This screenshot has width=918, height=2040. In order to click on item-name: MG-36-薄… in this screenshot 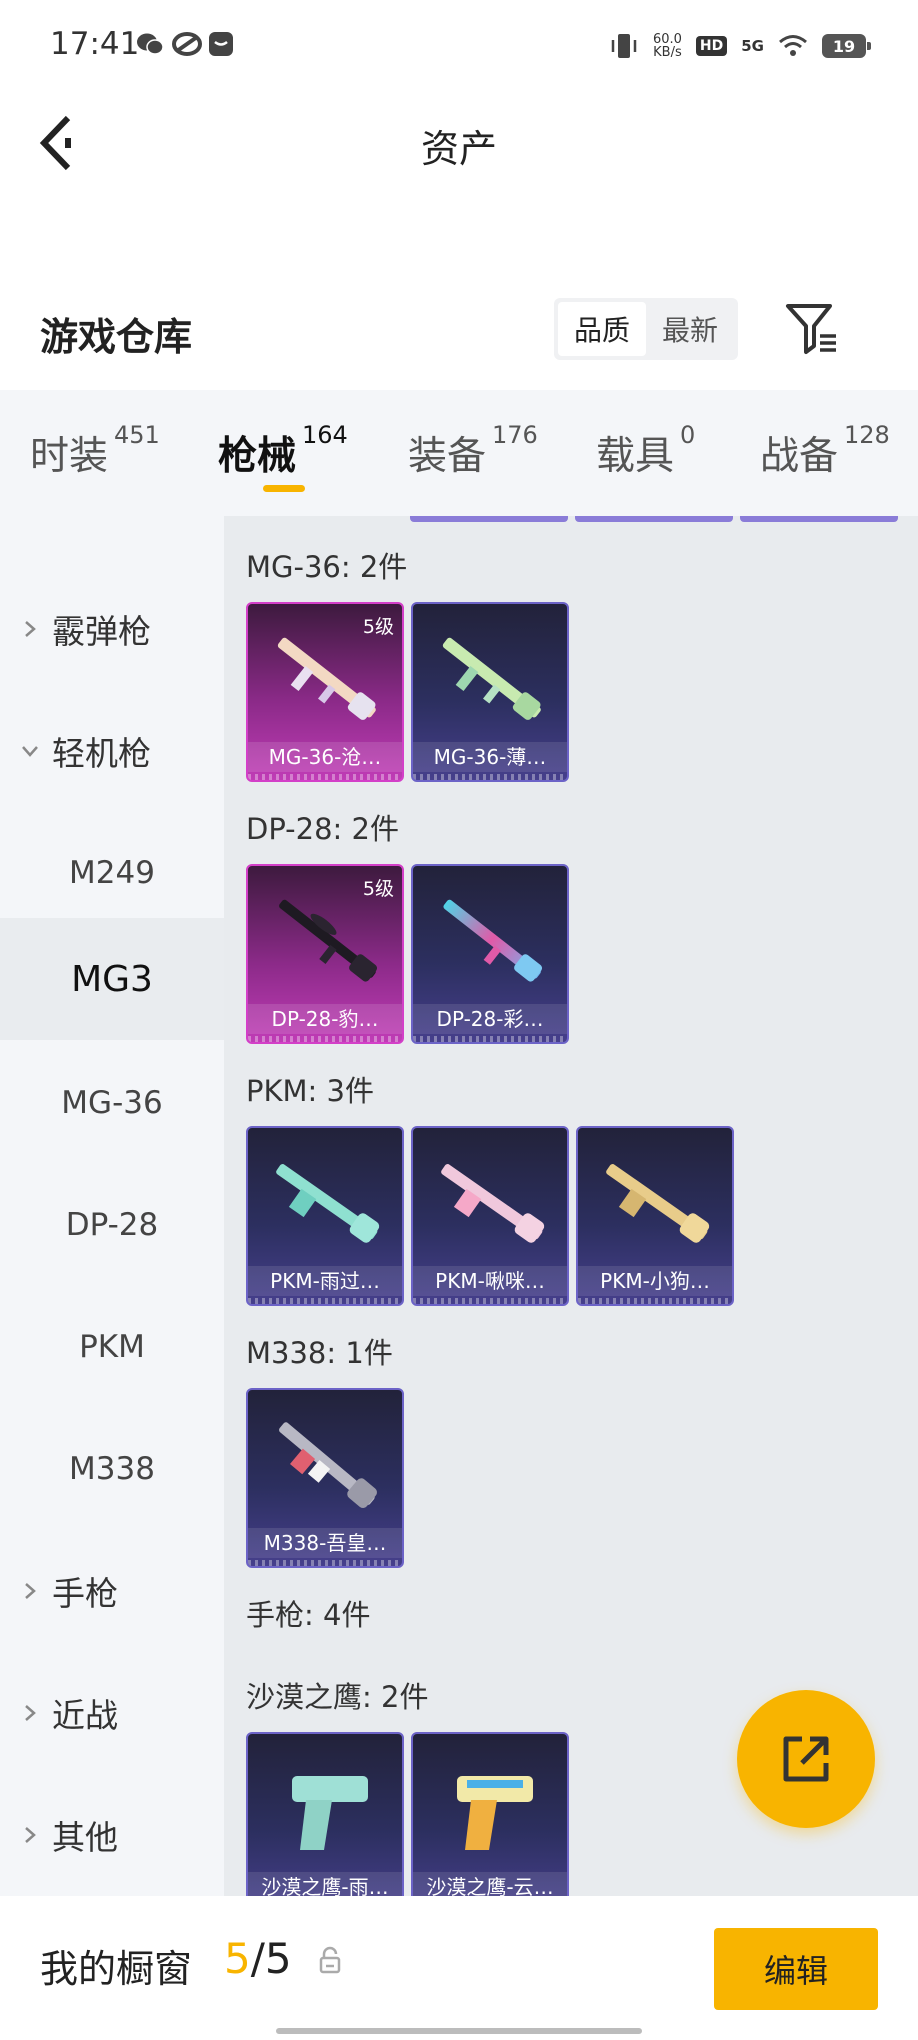, I will do `click(490, 757)`.